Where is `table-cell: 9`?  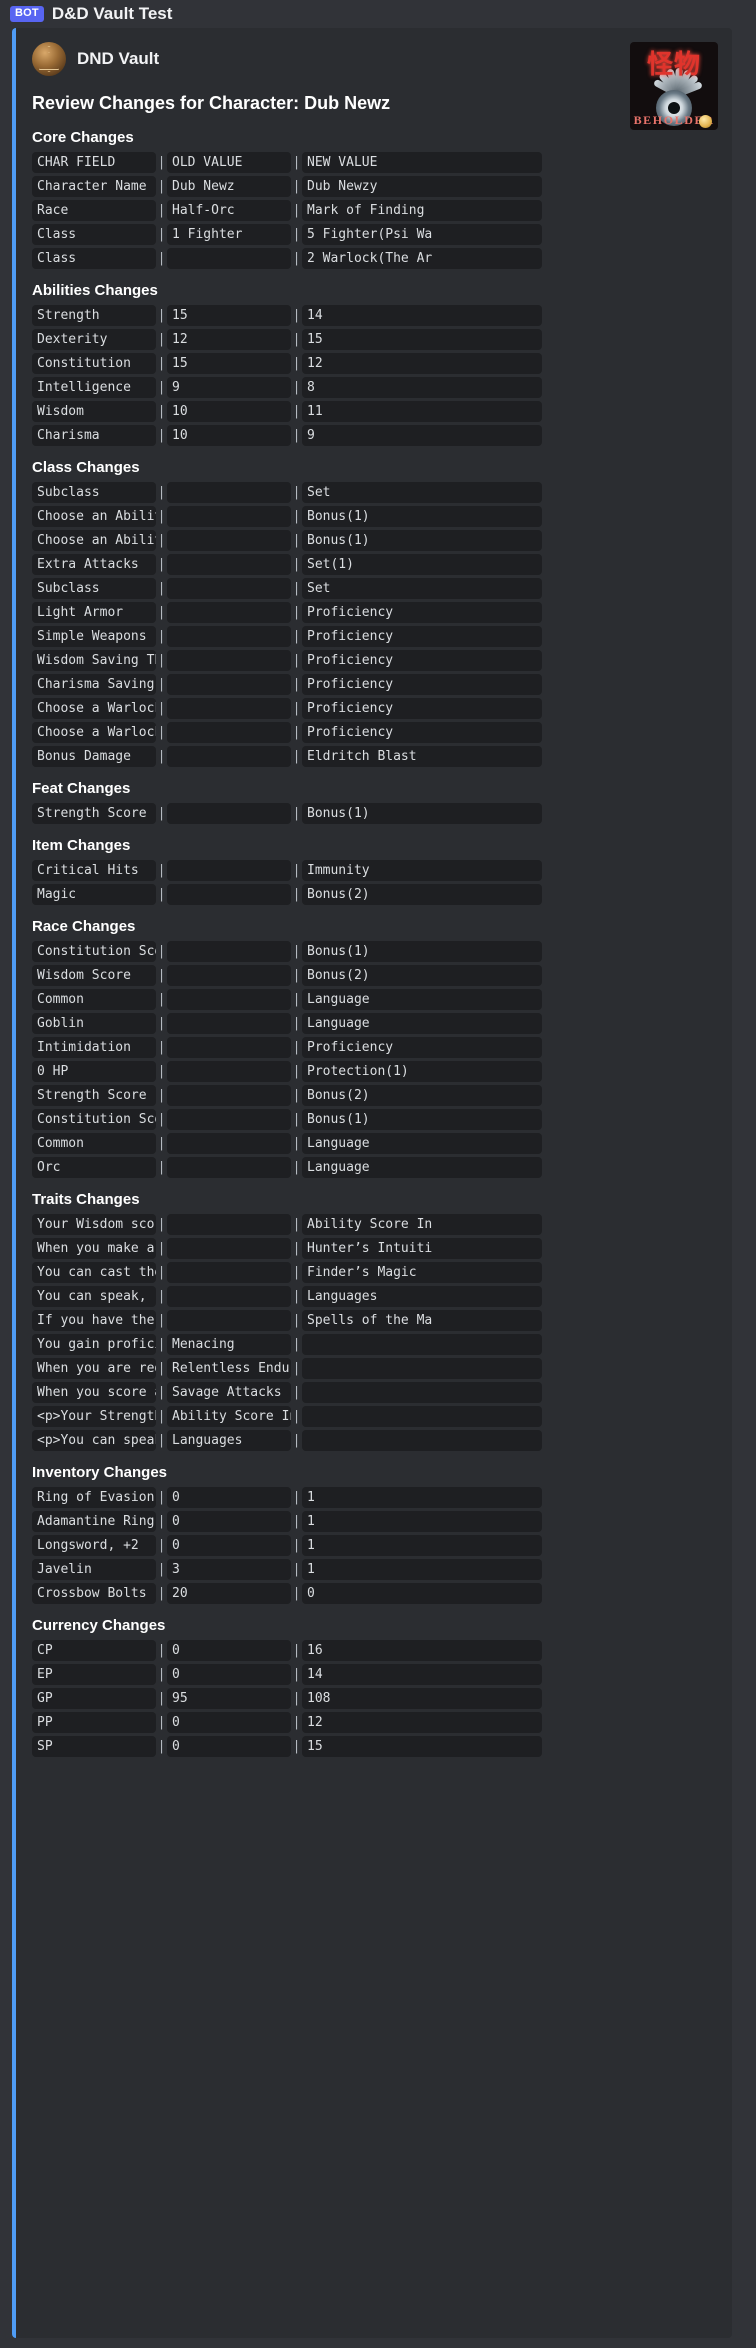 table-cell: 9 is located at coordinates (422, 435).